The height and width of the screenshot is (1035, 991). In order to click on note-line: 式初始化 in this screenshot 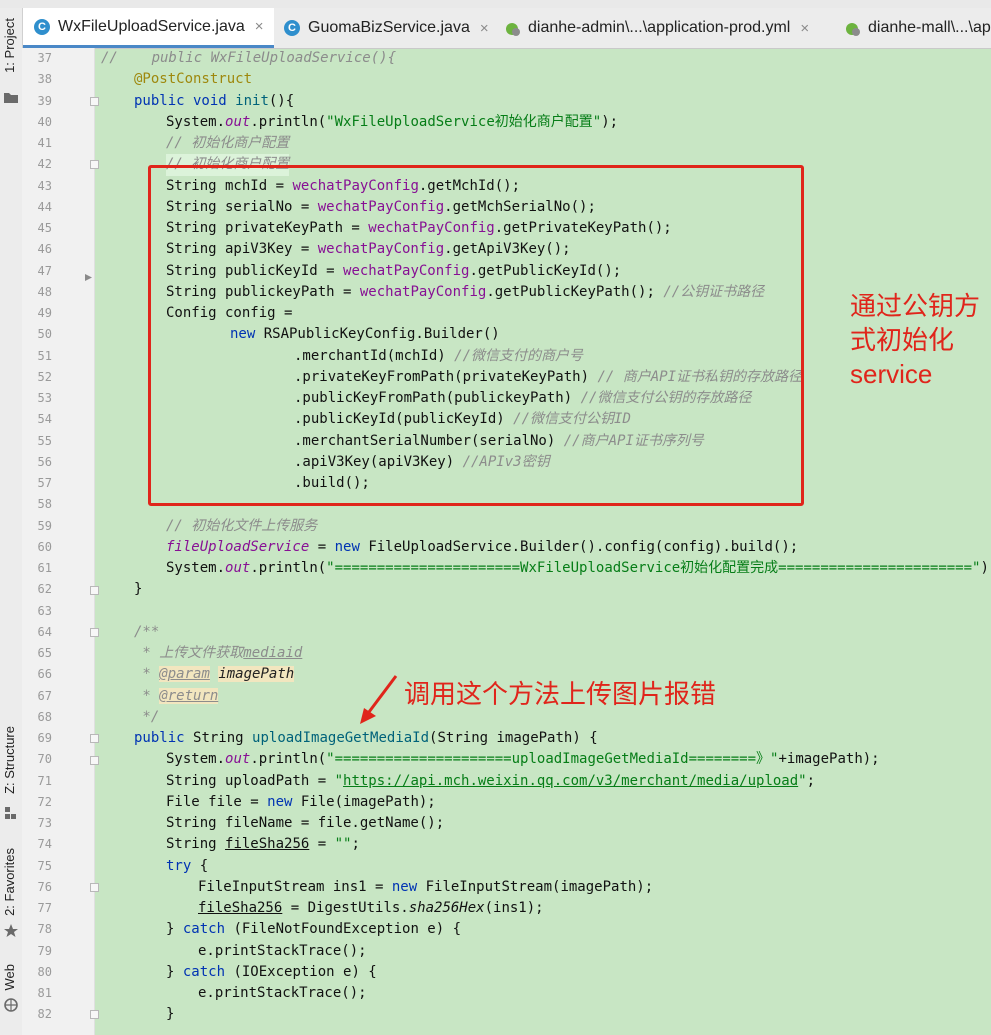, I will do `click(902, 340)`.